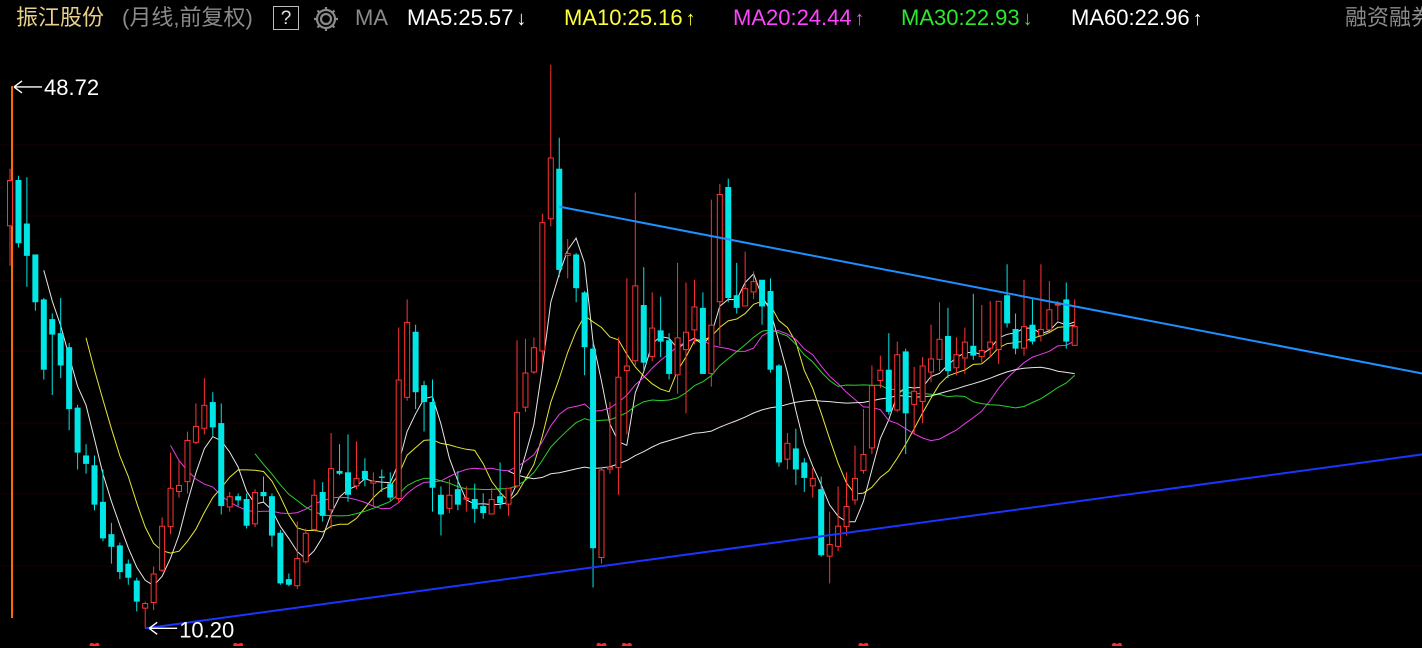 Image resolution: width=1422 pixels, height=648 pixels. Describe the element at coordinates (123, 358) in the screenshot. I see `extreme-labels: 48.72 10.20` at that location.